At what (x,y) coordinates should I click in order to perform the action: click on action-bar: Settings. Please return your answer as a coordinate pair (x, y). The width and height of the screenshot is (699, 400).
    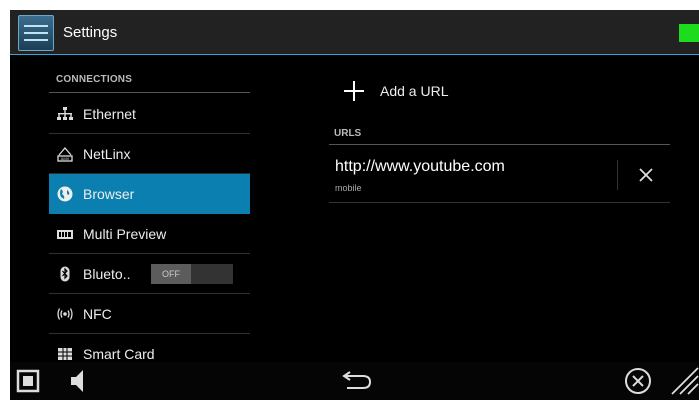
    Looking at the image, I should click on (354, 32).